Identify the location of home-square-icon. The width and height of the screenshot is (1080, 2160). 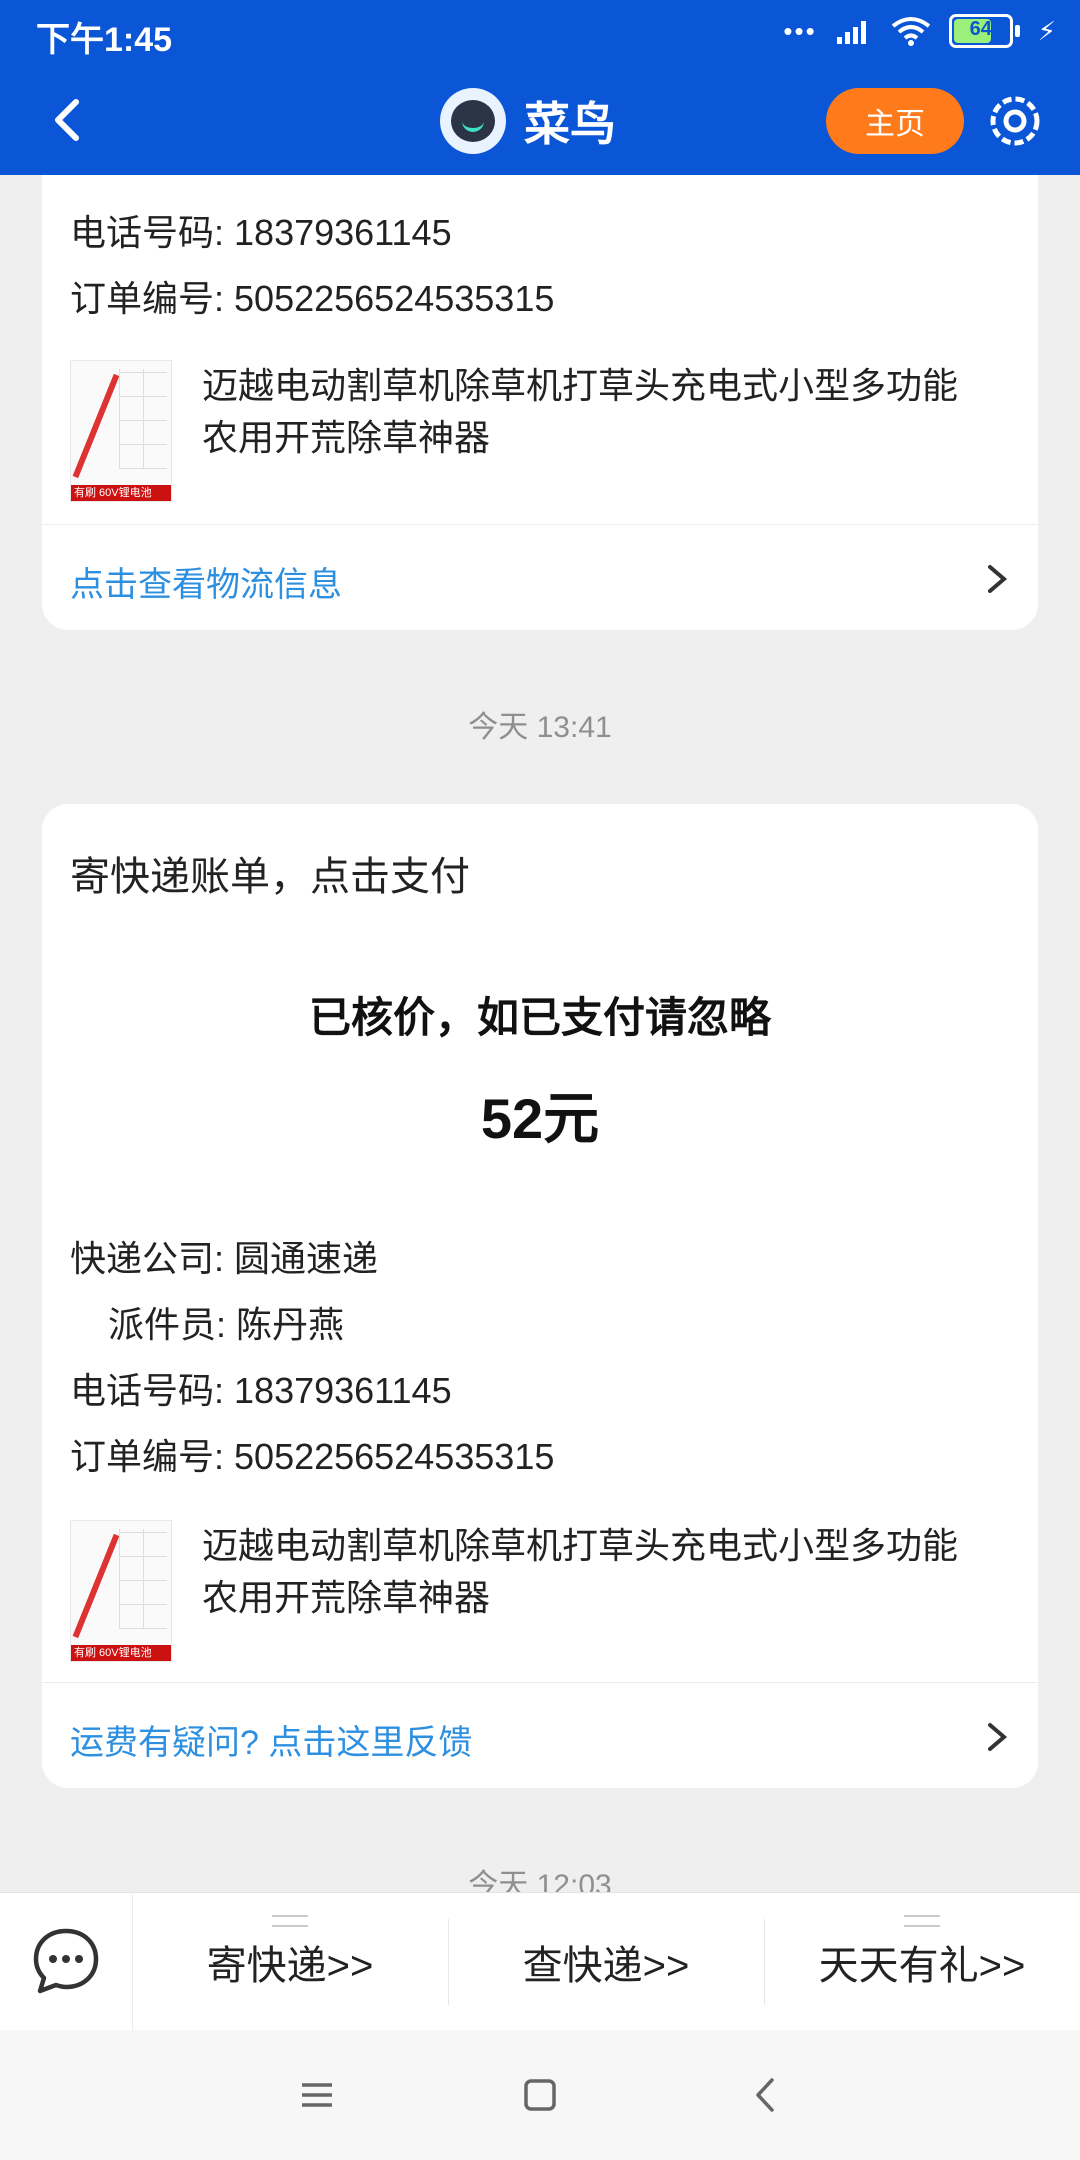
(540, 2095).